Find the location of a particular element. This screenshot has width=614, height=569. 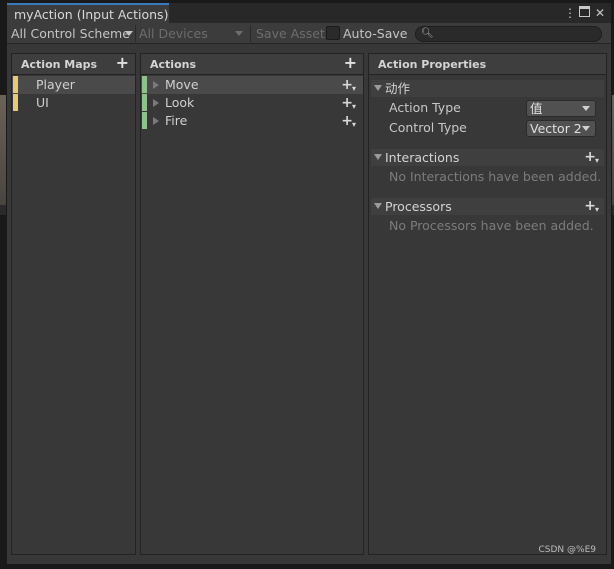

action-map-item-ui: UI is located at coordinates (73, 103).